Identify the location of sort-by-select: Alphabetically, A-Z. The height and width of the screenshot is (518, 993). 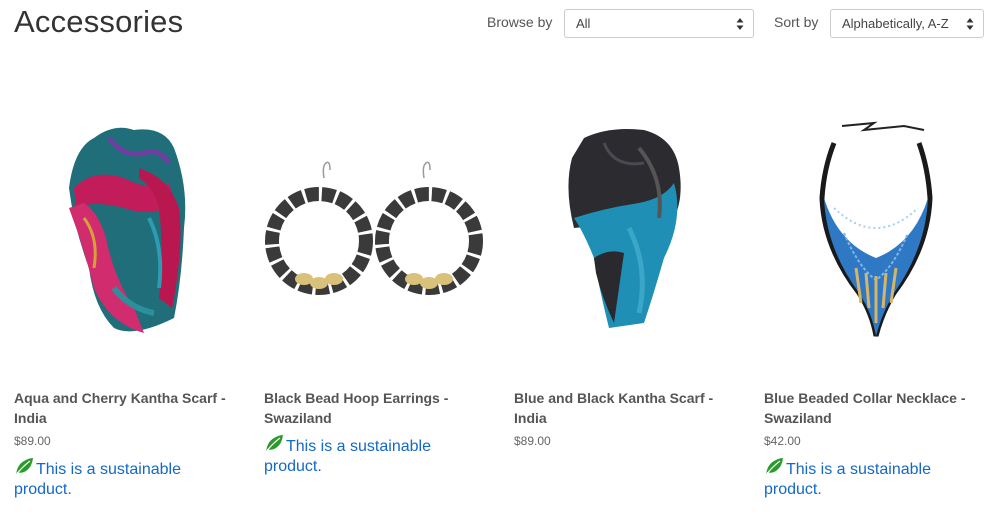
(907, 23).